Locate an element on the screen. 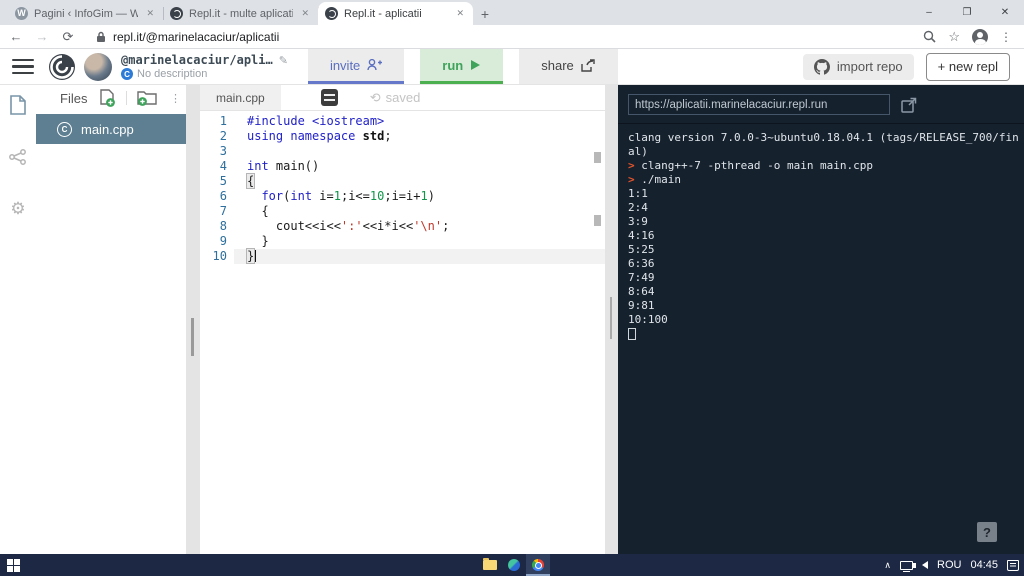 This screenshot has height=576, width=1024. line-number: 6 is located at coordinates (223, 196).